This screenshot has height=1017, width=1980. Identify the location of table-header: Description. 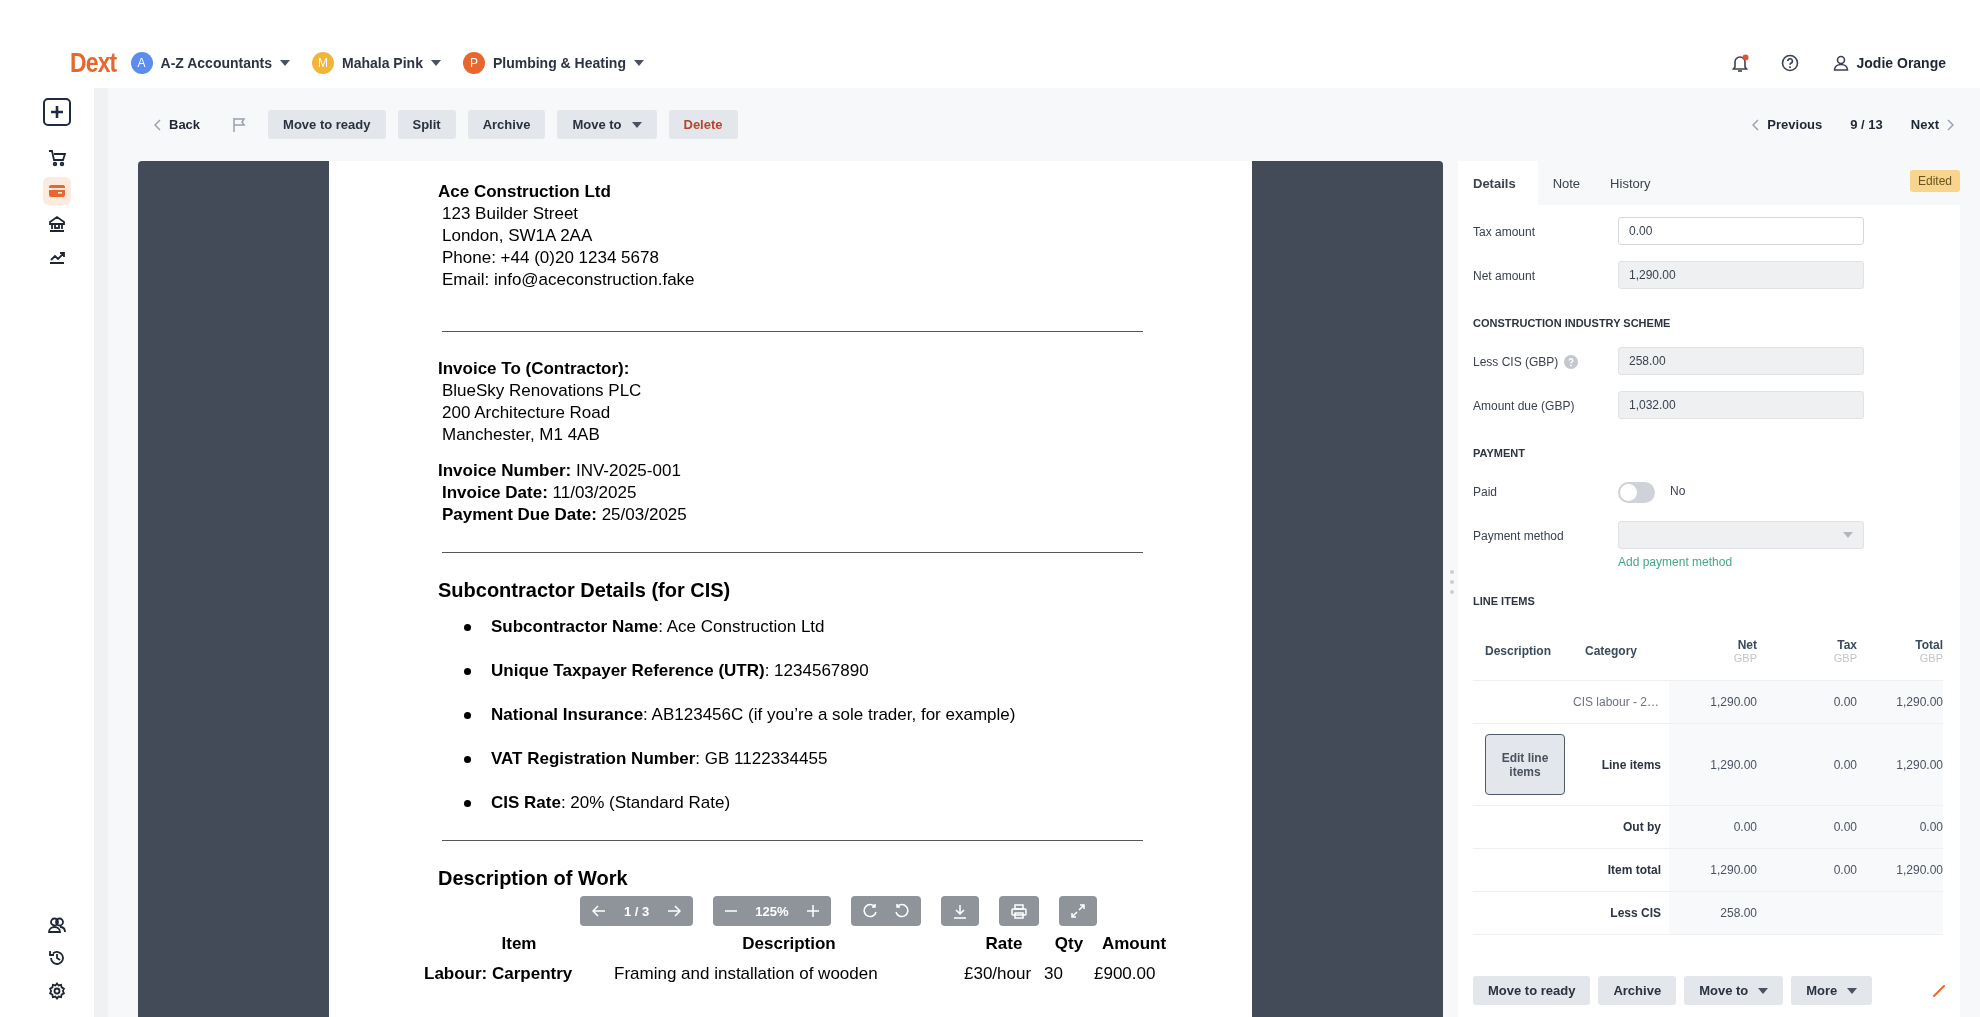
(789, 944).